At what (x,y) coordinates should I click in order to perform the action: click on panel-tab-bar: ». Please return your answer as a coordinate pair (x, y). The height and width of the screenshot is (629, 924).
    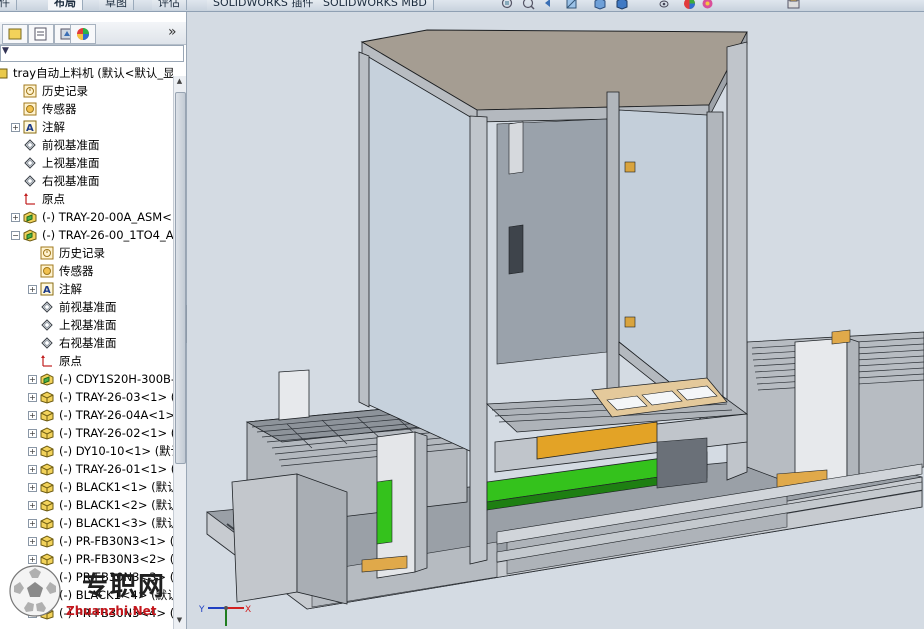
    Looking at the image, I should click on (93, 33).